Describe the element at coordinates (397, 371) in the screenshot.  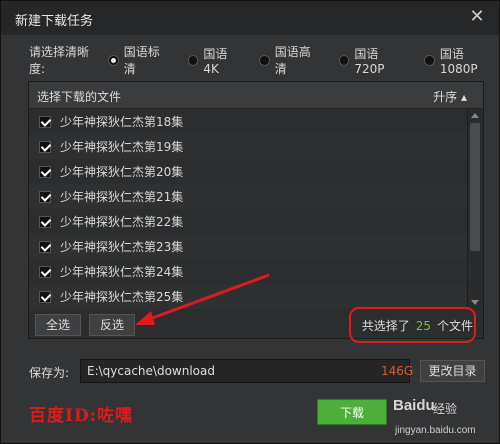
I see `free-space: 146G` at that location.